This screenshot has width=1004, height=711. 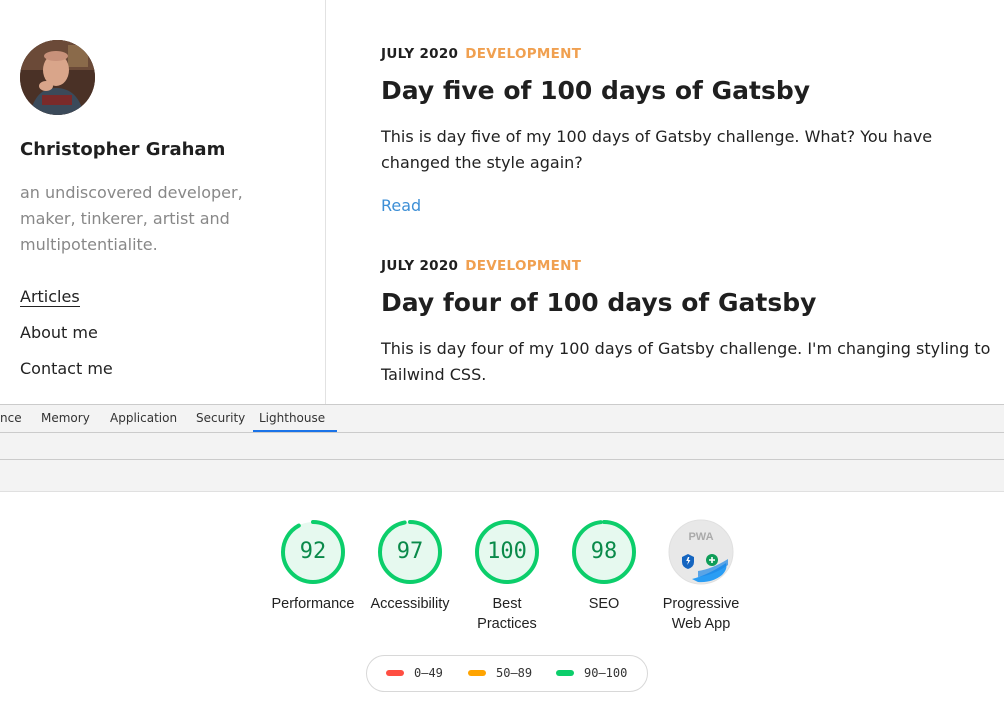 What do you see at coordinates (50, 297) in the screenshot?
I see `nav-item-label: Articles` at bounding box center [50, 297].